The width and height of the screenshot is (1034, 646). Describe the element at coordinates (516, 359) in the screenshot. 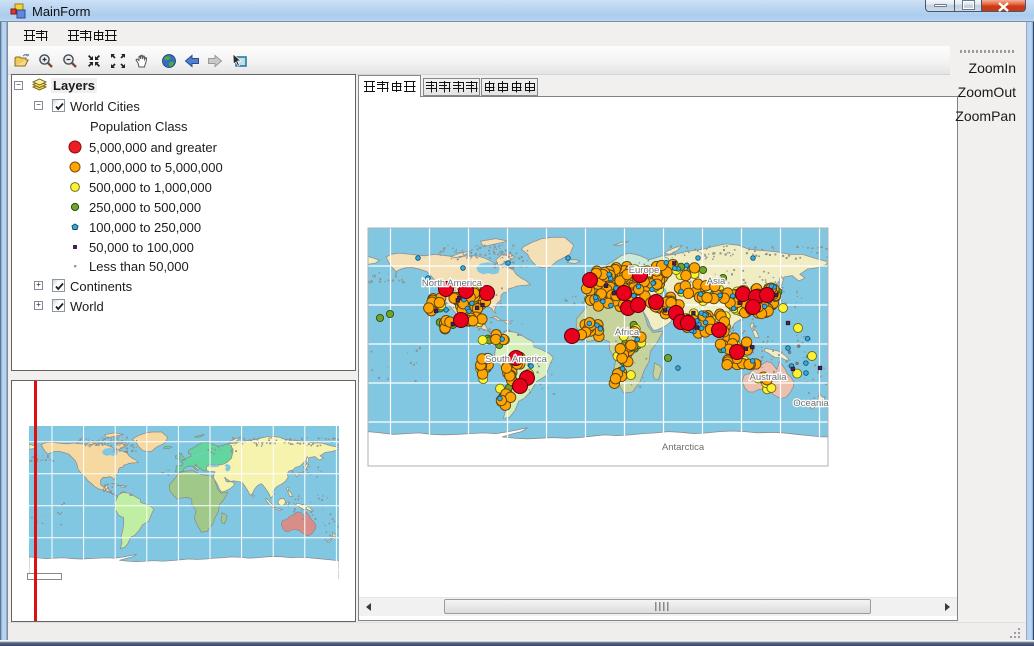

I see `svg-text: South America` at that location.